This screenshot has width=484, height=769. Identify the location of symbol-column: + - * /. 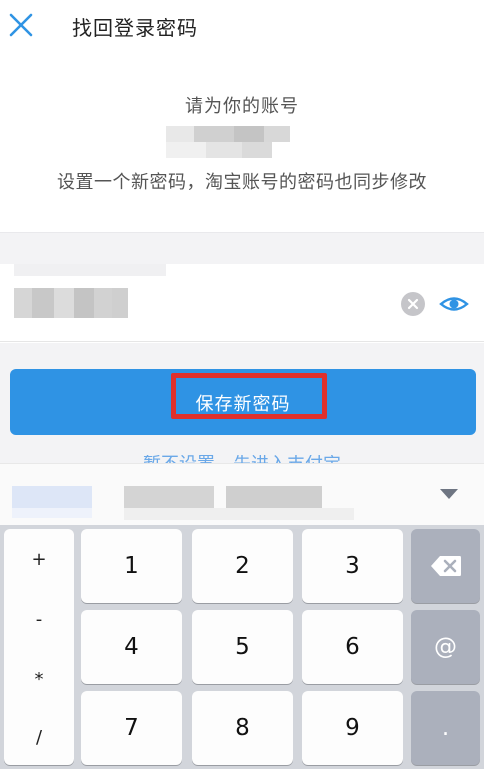
(39, 647).